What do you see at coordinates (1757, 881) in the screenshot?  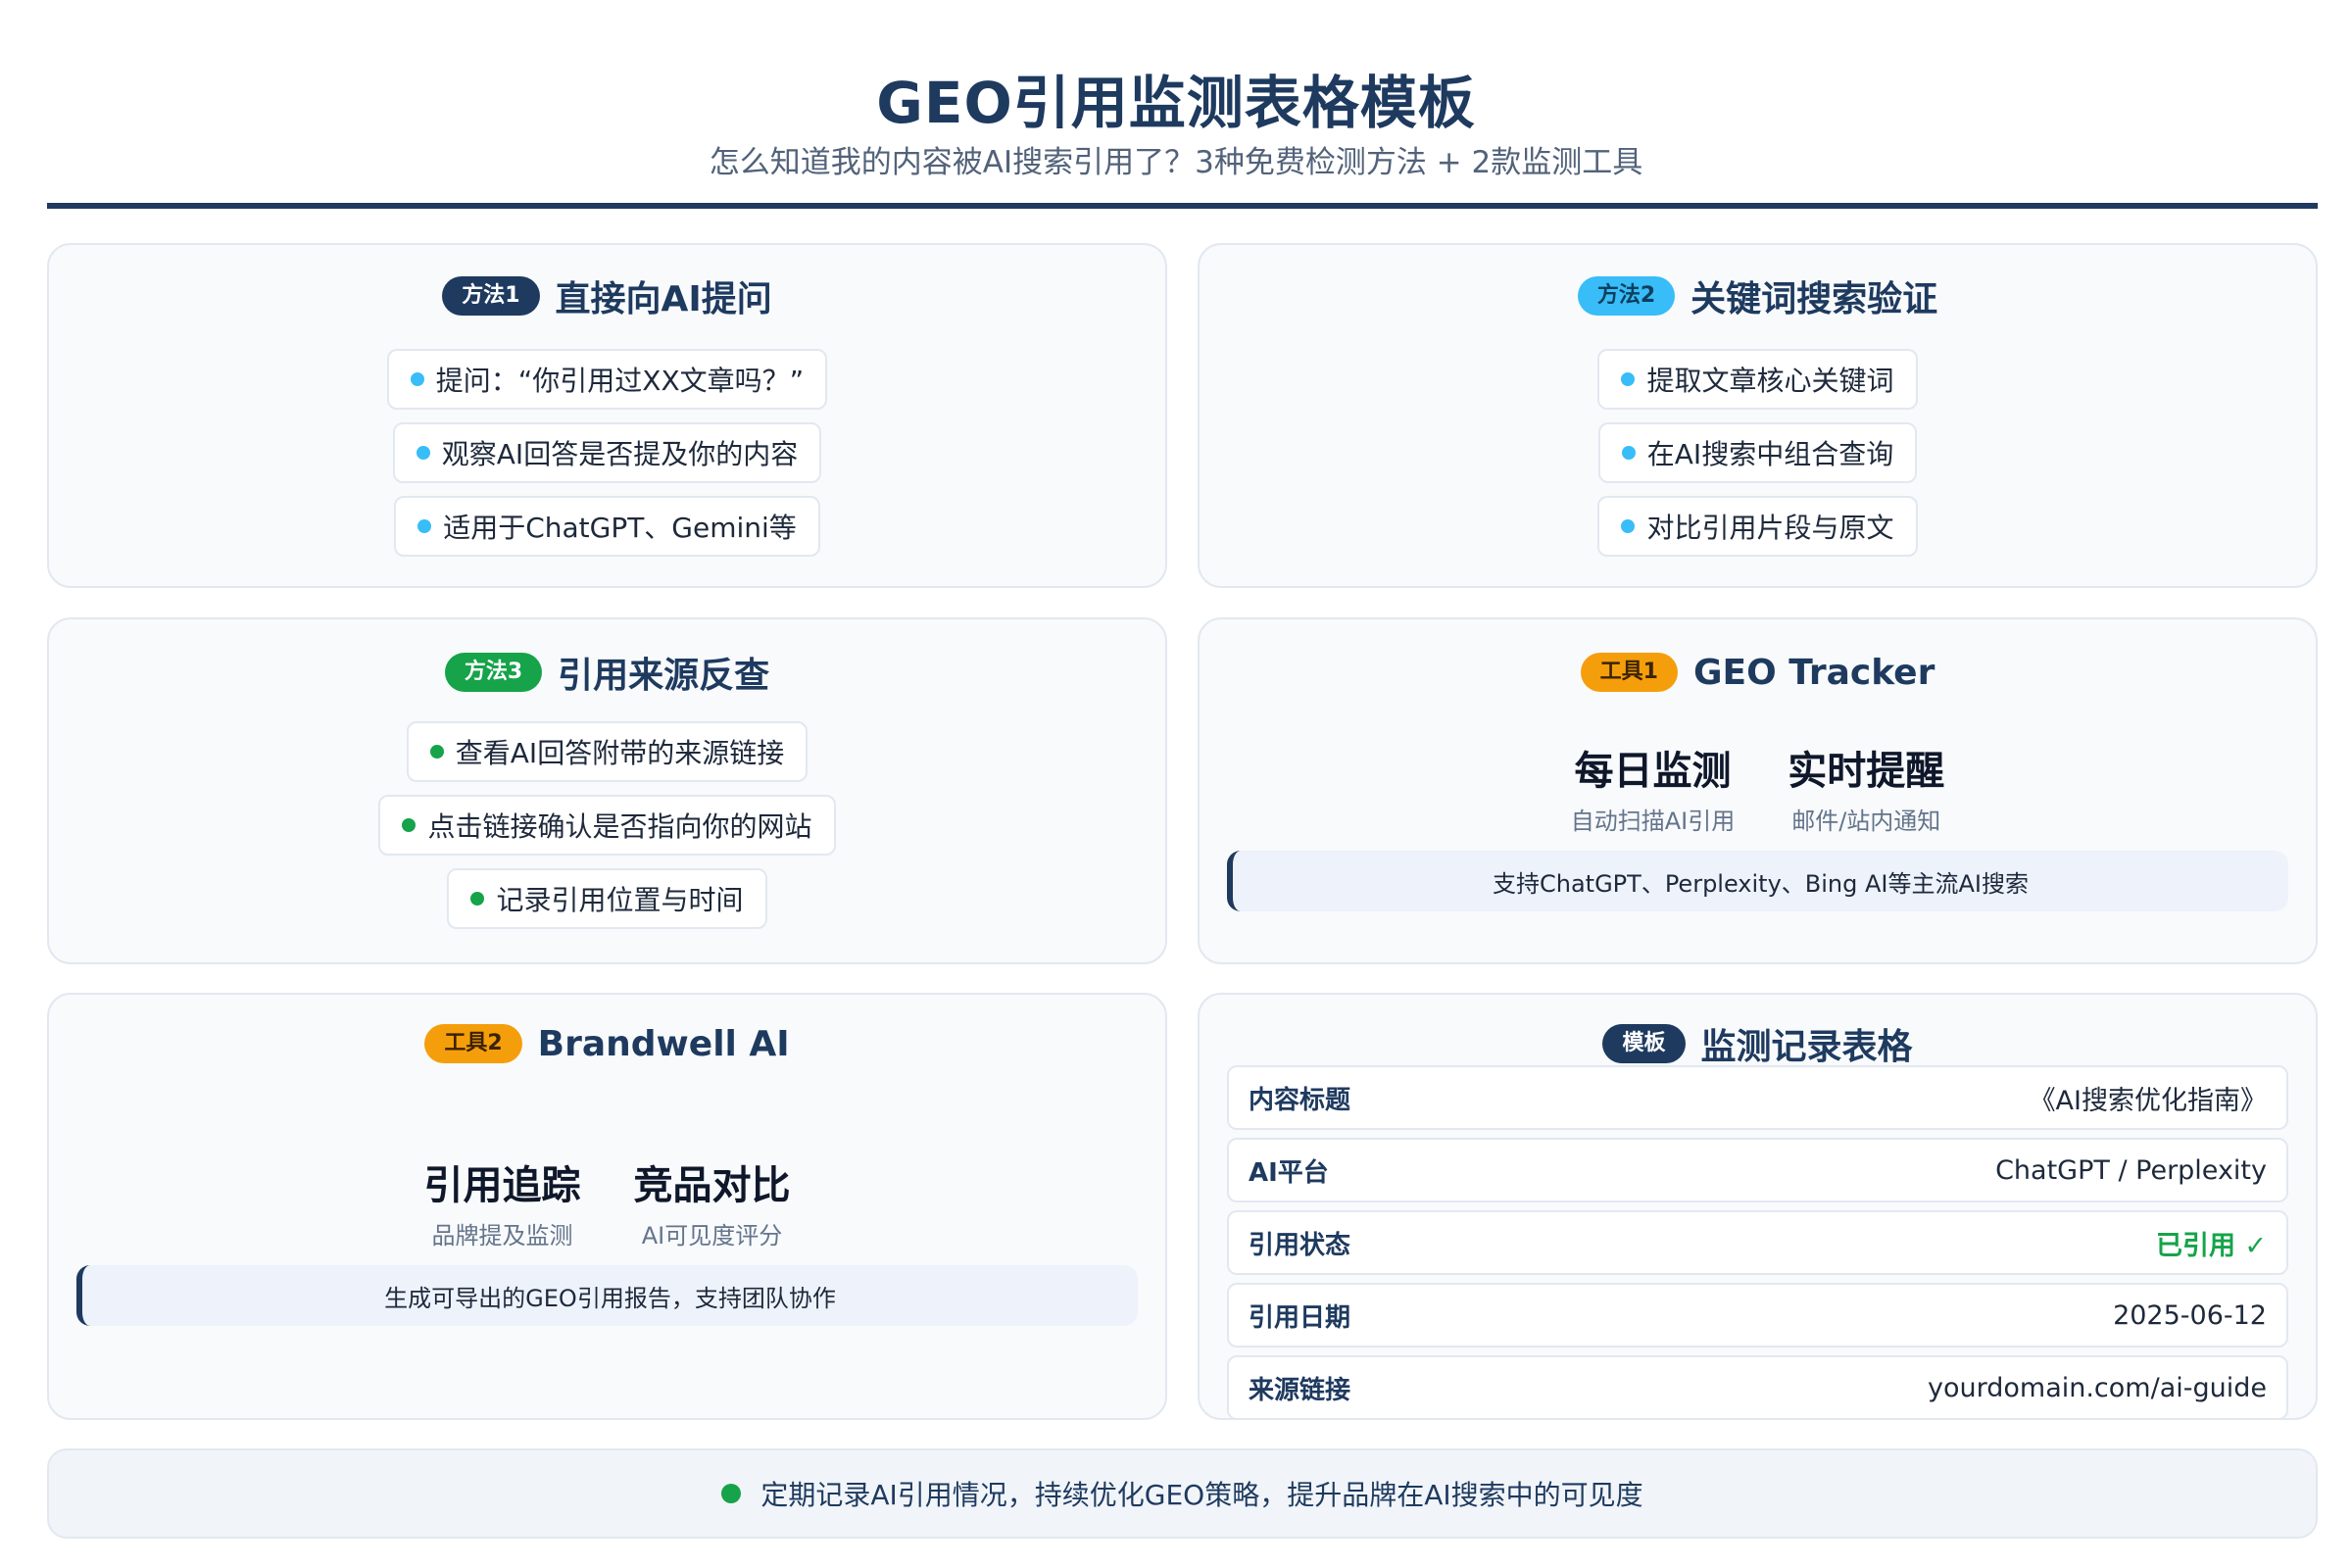 I see `tool1-note: 支持ChatGPT、Perplexity、Bing AI等主流AI搜索` at bounding box center [1757, 881].